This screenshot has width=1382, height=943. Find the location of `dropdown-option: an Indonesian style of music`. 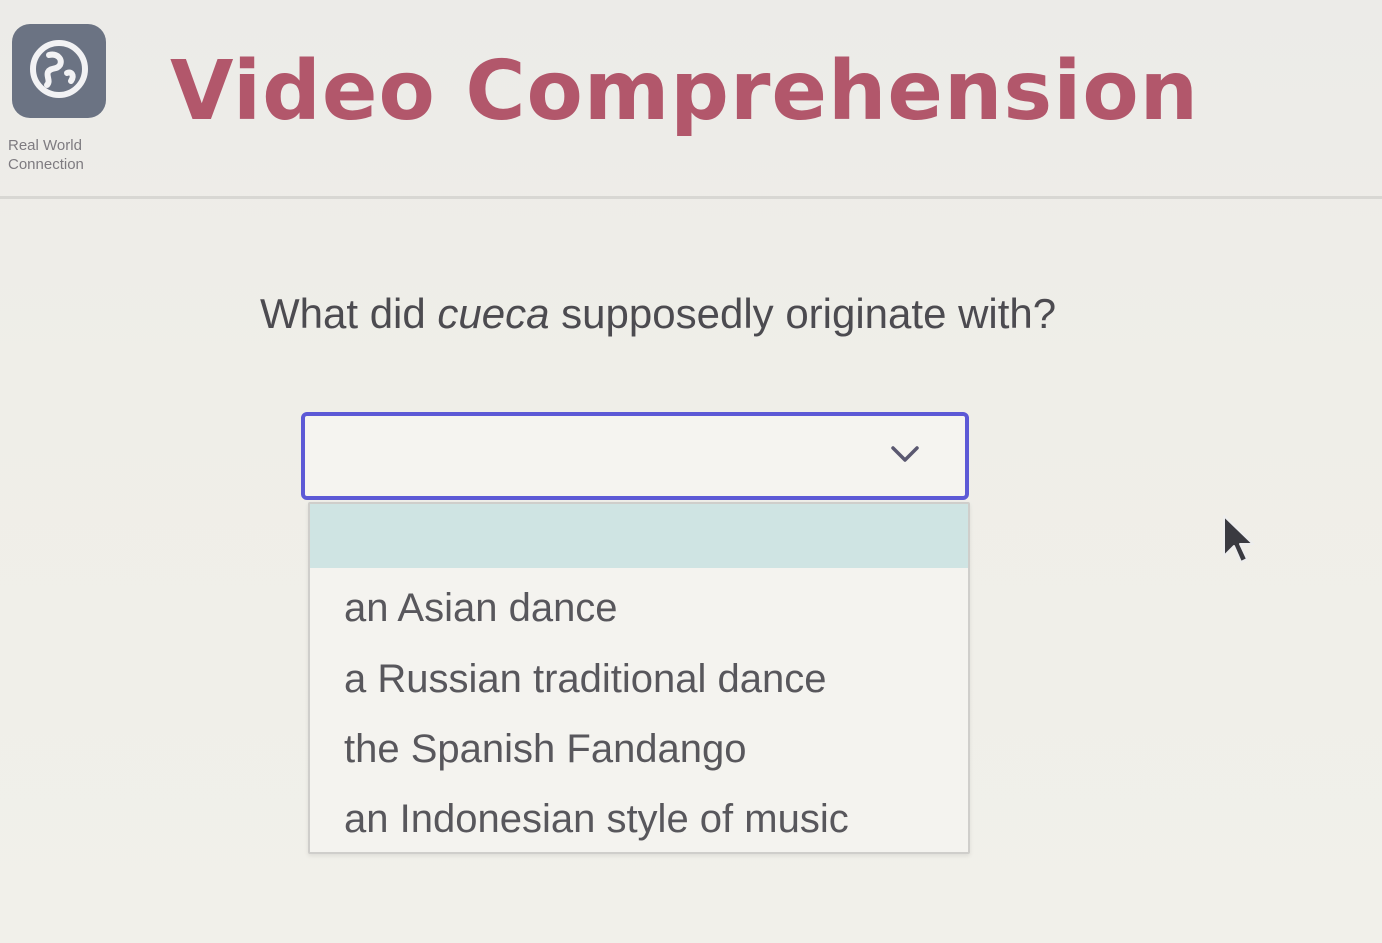

dropdown-option: an Indonesian style of music is located at coordinates (639, 819).